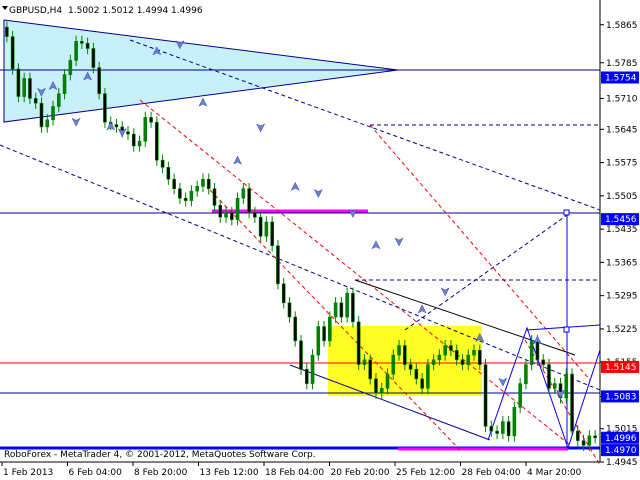 The image size is (640, 480). Describe the element at coordinates (360, 473) in the screenshot. I see `time-tick-label: 20 Feb 20:00` at that location.